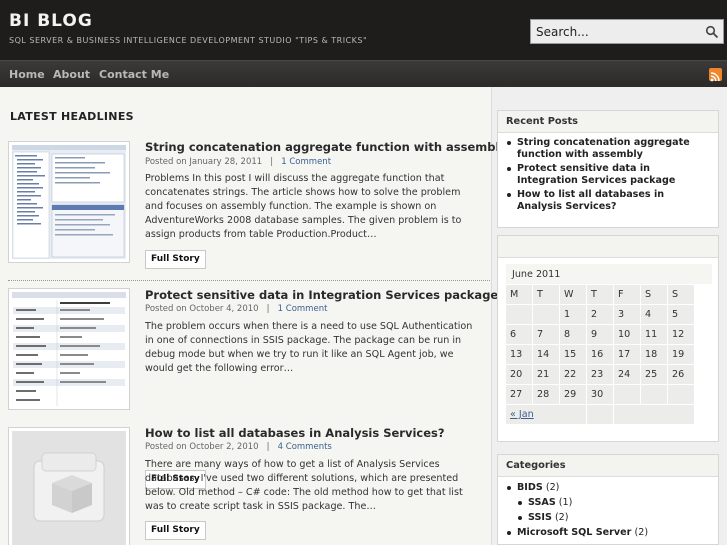  I want to click on calendar-day: 9, so click(600, 334).